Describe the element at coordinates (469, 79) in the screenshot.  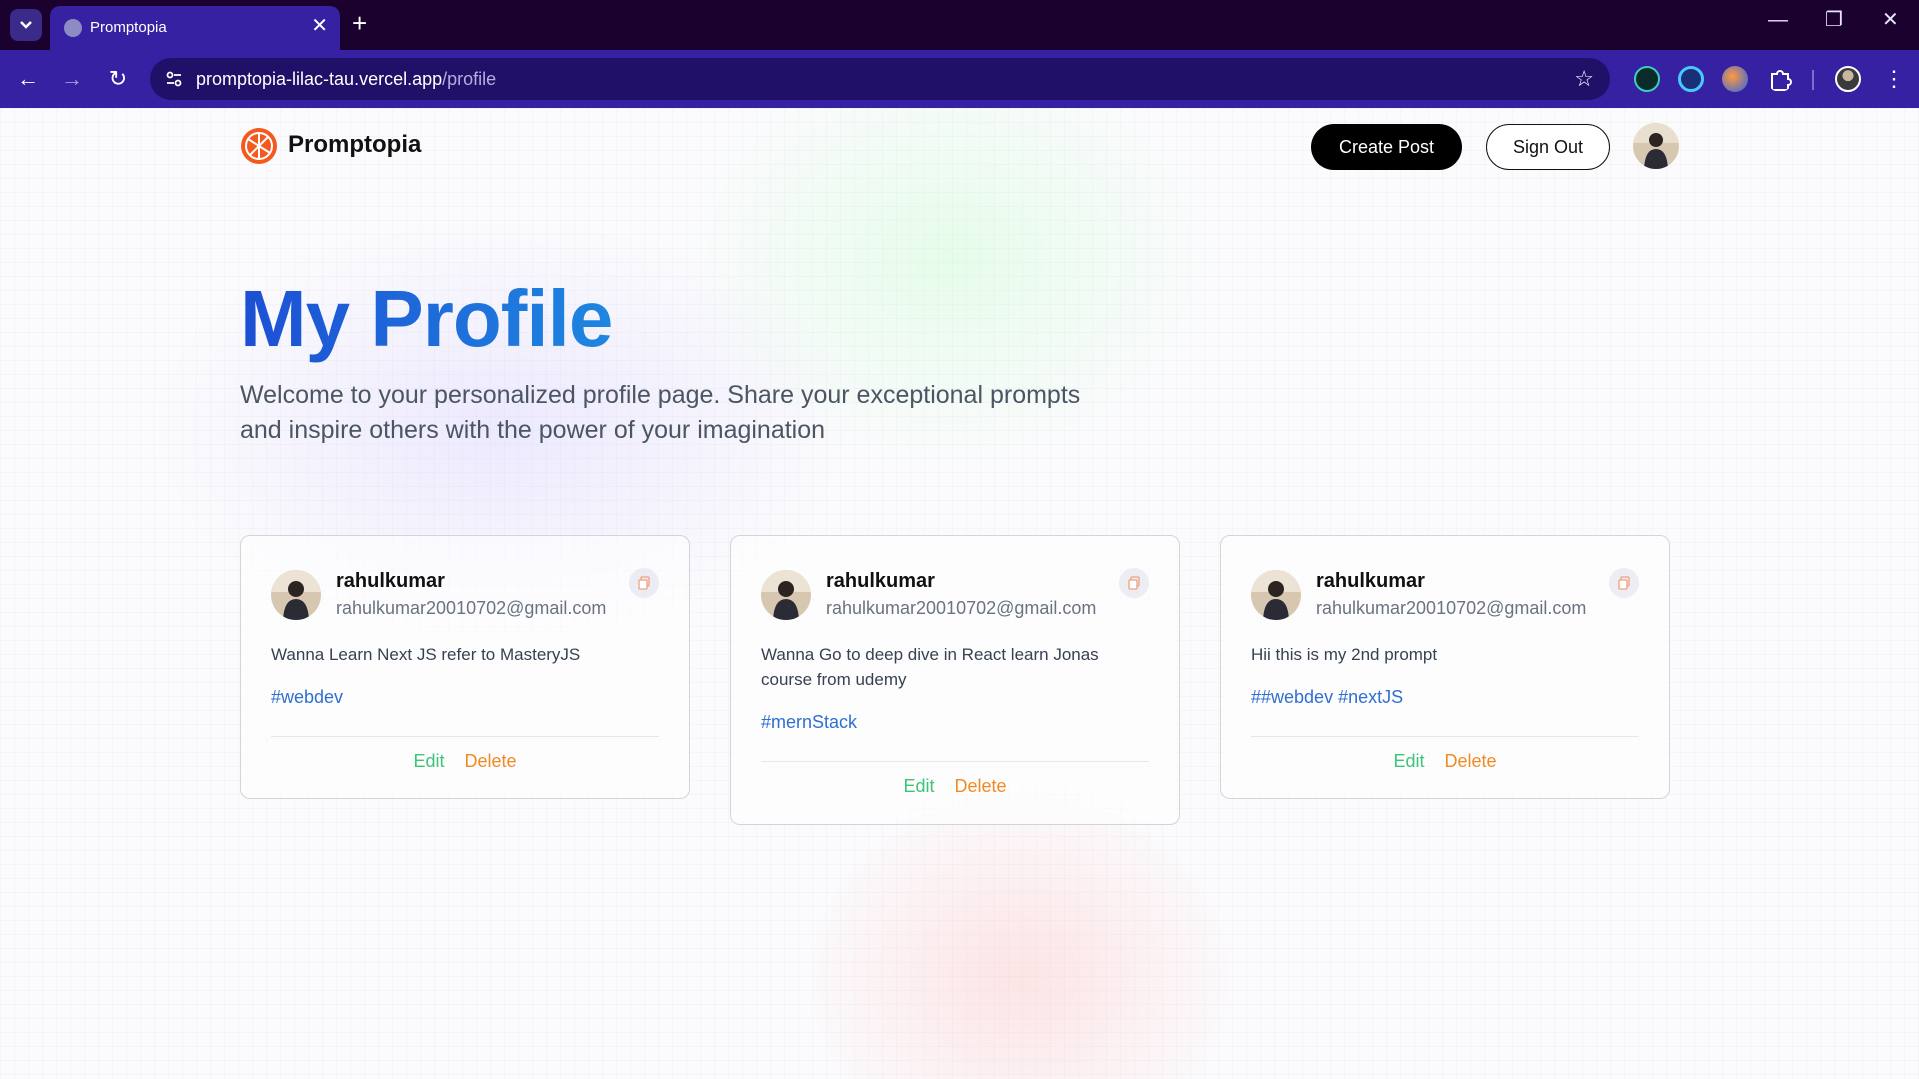
I see `url-path: /profile` at that location.